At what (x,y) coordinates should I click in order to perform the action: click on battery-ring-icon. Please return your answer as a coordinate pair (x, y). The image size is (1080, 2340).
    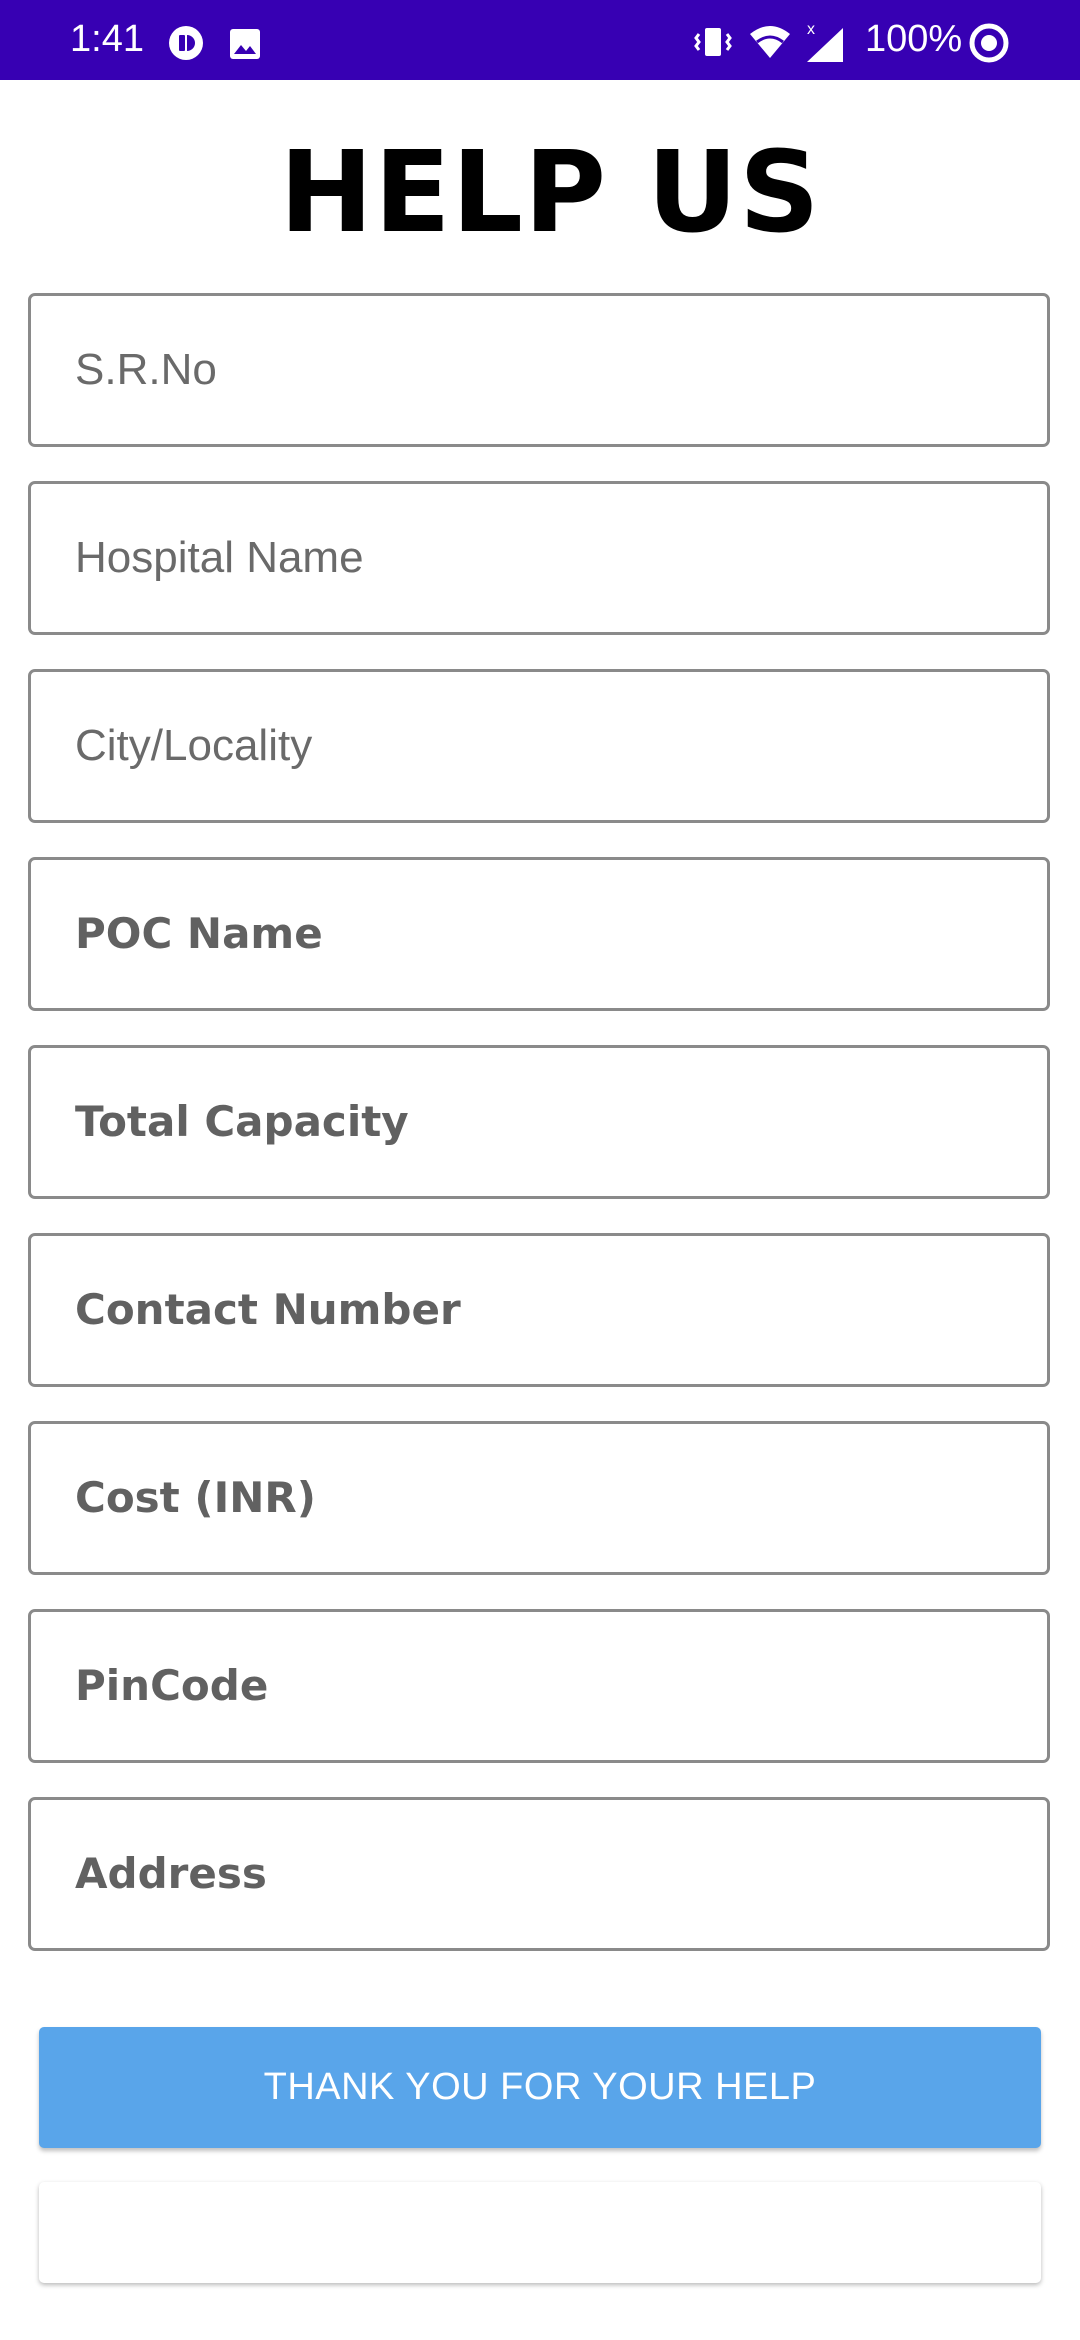
    Looking at the image, I should click on (989, 43).